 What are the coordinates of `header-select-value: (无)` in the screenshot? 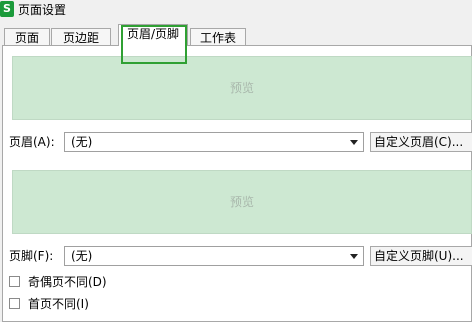 It's located at (82, 142).